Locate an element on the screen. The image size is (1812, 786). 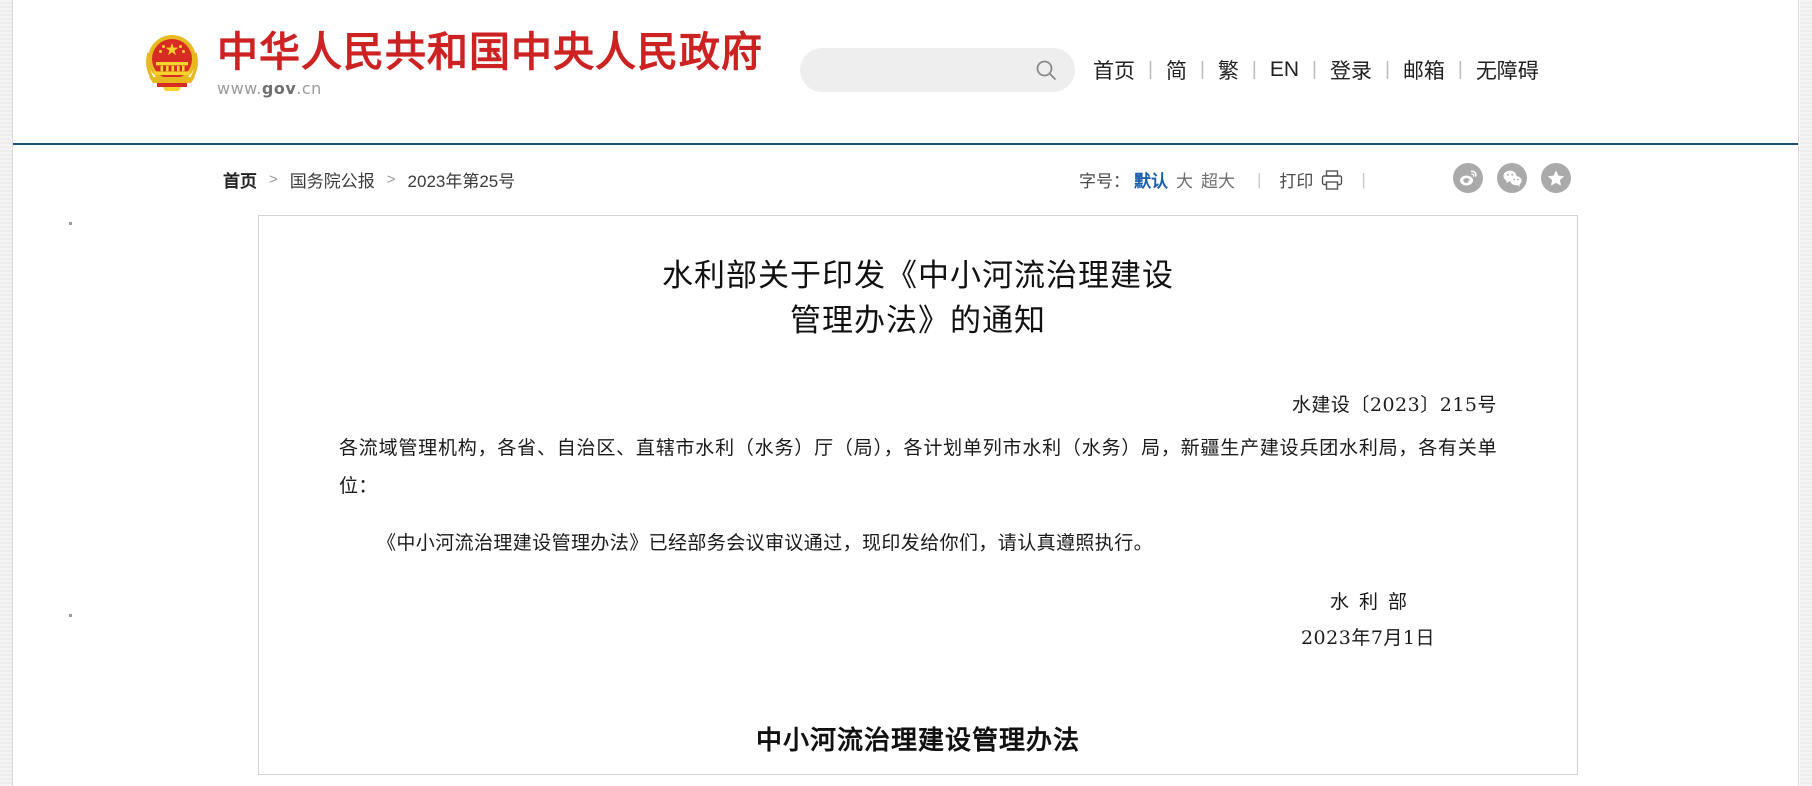
top-nav: 首页 | 简 | 繁 | EN | 登录 | 邮箱 | 无障碍 is located at coordinates (1316, 70).